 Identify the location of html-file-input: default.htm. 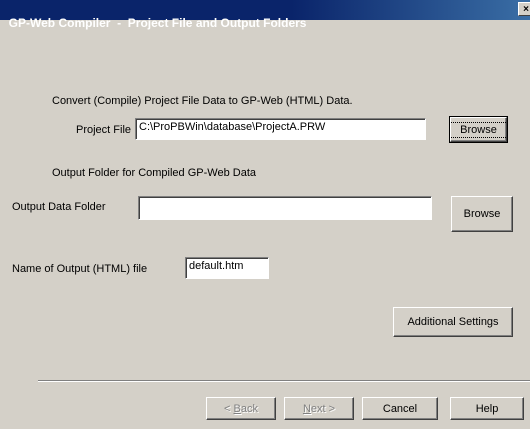
(227, 268).